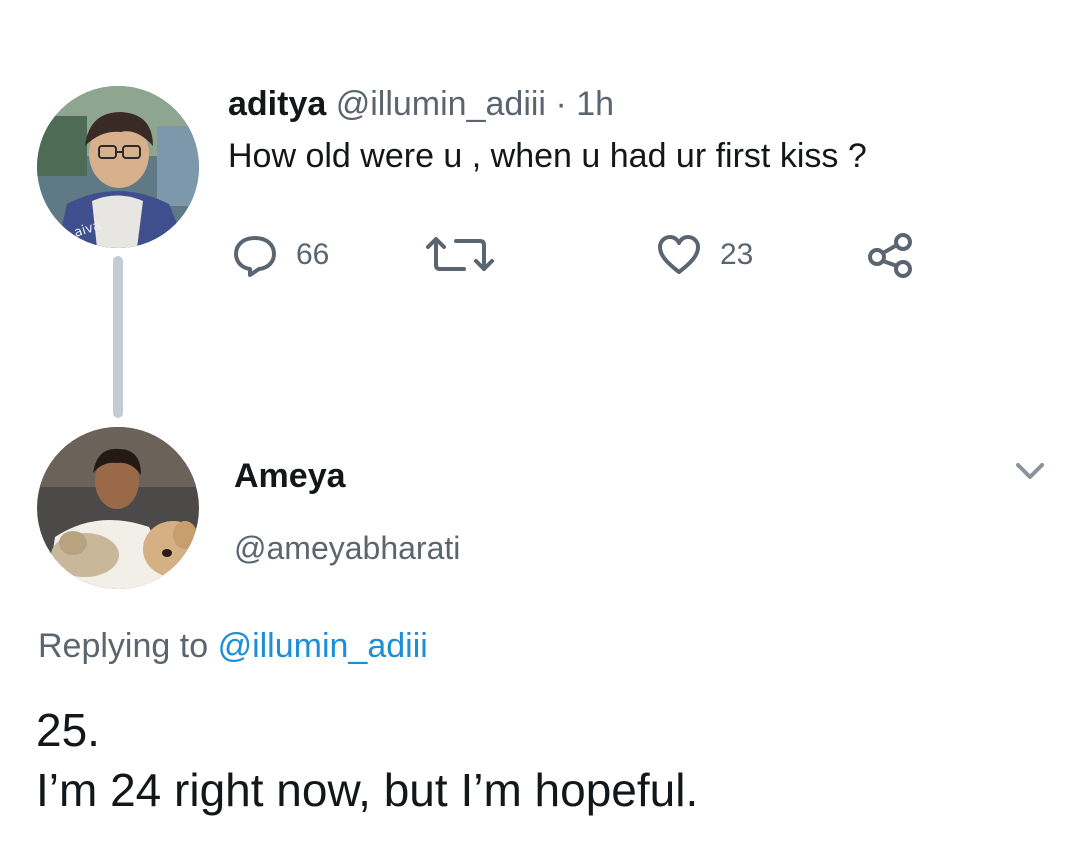 This screenshot has height=858, width=1080. Describe the element at coordinates (118, 337) in the screenshot. I see `thread-line` at that location.